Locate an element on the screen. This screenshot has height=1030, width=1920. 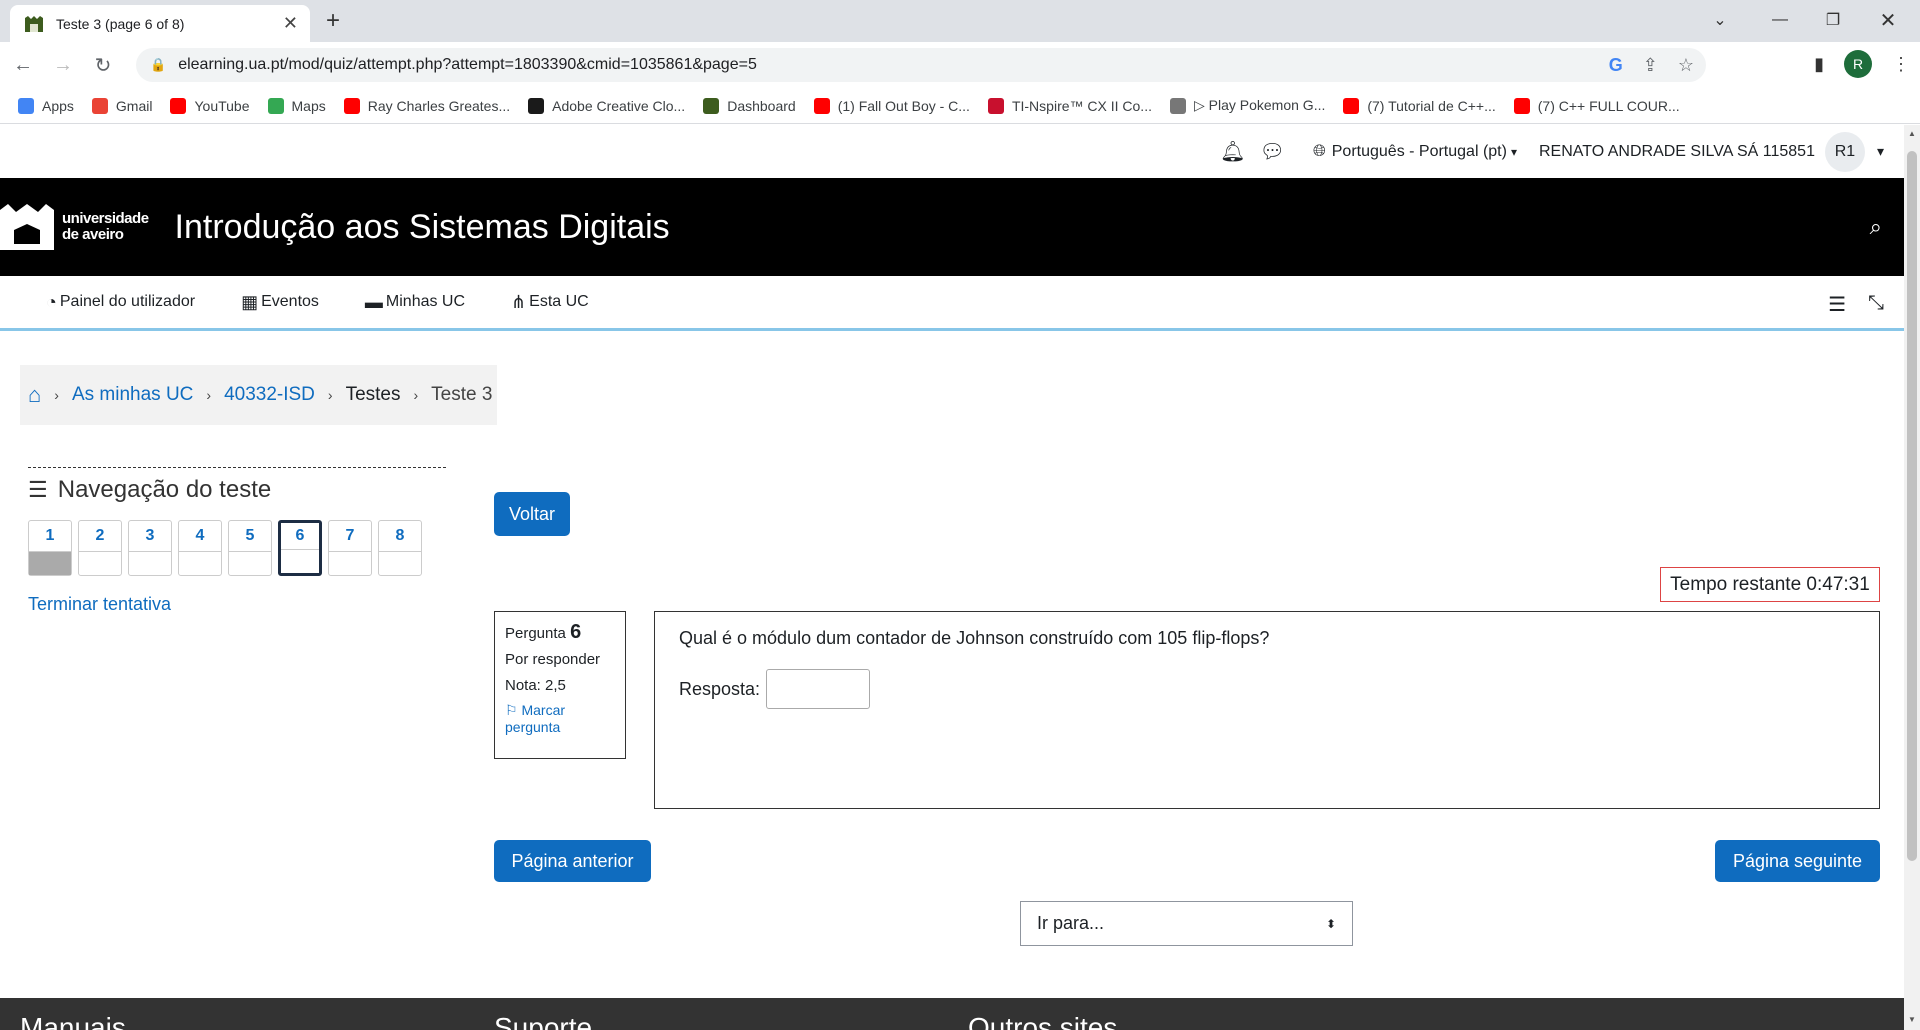
nav-item-my-courses: ▬ Minhas UC is located at coordinates (415, 302).